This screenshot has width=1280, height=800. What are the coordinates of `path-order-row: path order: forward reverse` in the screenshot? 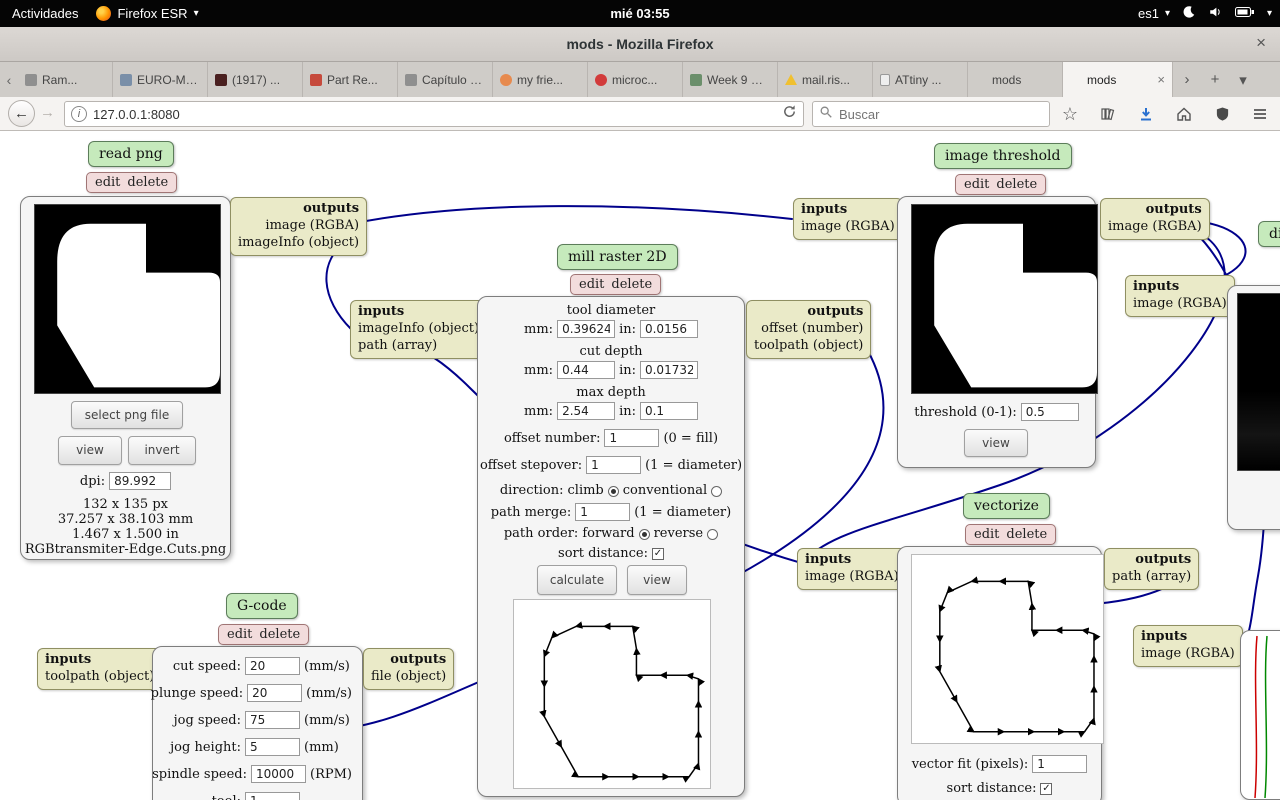 It's located at (611, 533).